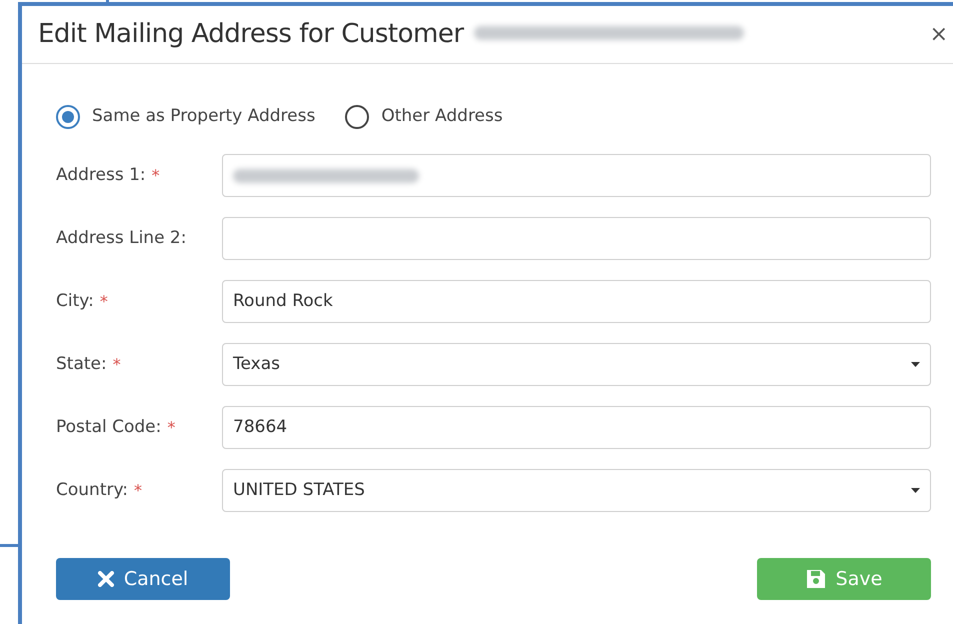  I want to click on input-field: Round Rock, so click(576, 301).